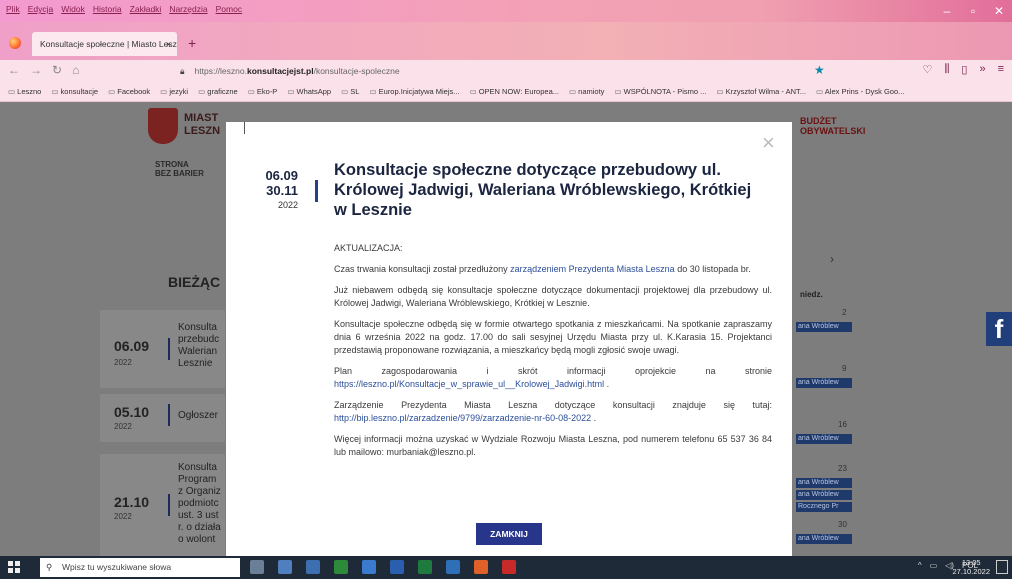 Image resolution: width=1012 pixels, height=579 pixels. I want to click on menu-historia: Historia, so click(107, 9).